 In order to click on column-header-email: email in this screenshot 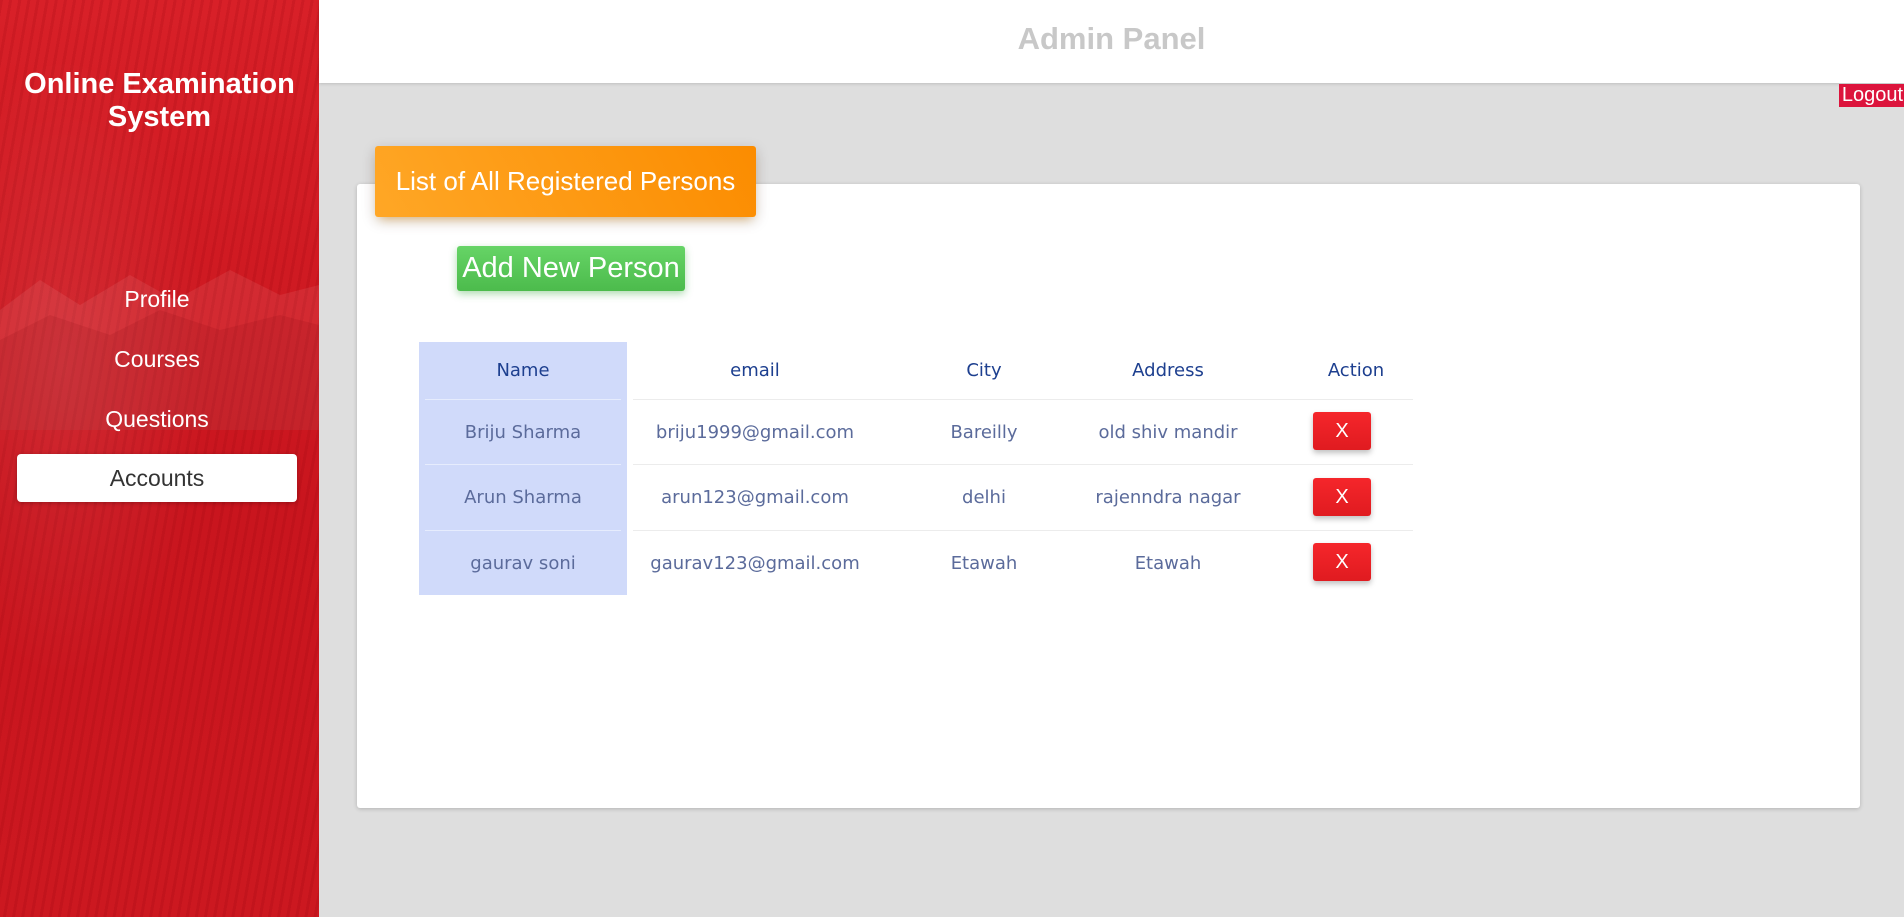, I will do `click(755, 370)`.